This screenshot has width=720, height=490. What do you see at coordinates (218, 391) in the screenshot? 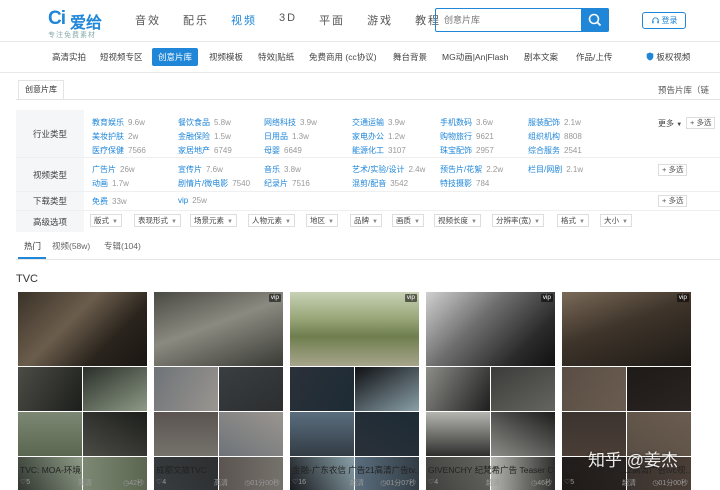
I see `video-card: vip 成都文旅TVC ♡4 高清 ◷01分00秒` at bounding box center [218, 391].